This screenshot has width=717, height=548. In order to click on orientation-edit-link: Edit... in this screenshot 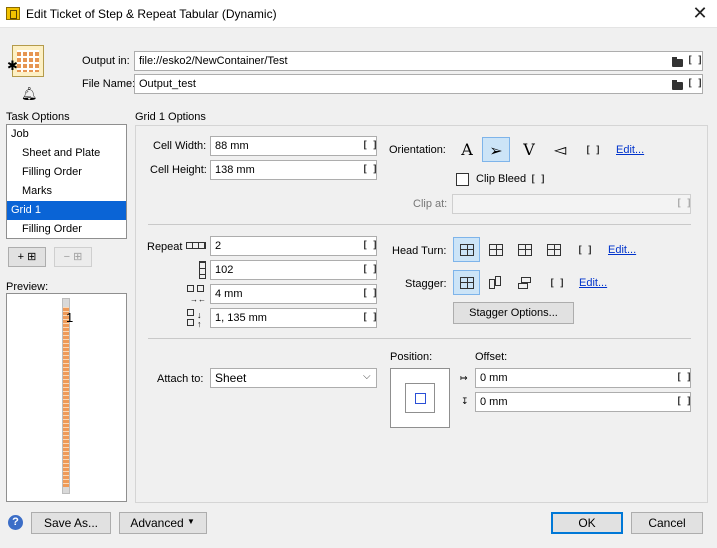, I will do `click(630, 150)`.